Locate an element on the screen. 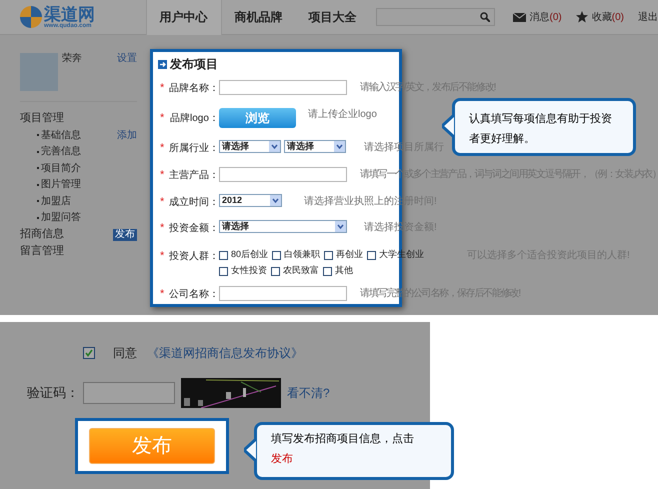 The height and width of the screenshot is (489, 658). checkbox-label: 农民致富 is located at coordinates (301, 271).